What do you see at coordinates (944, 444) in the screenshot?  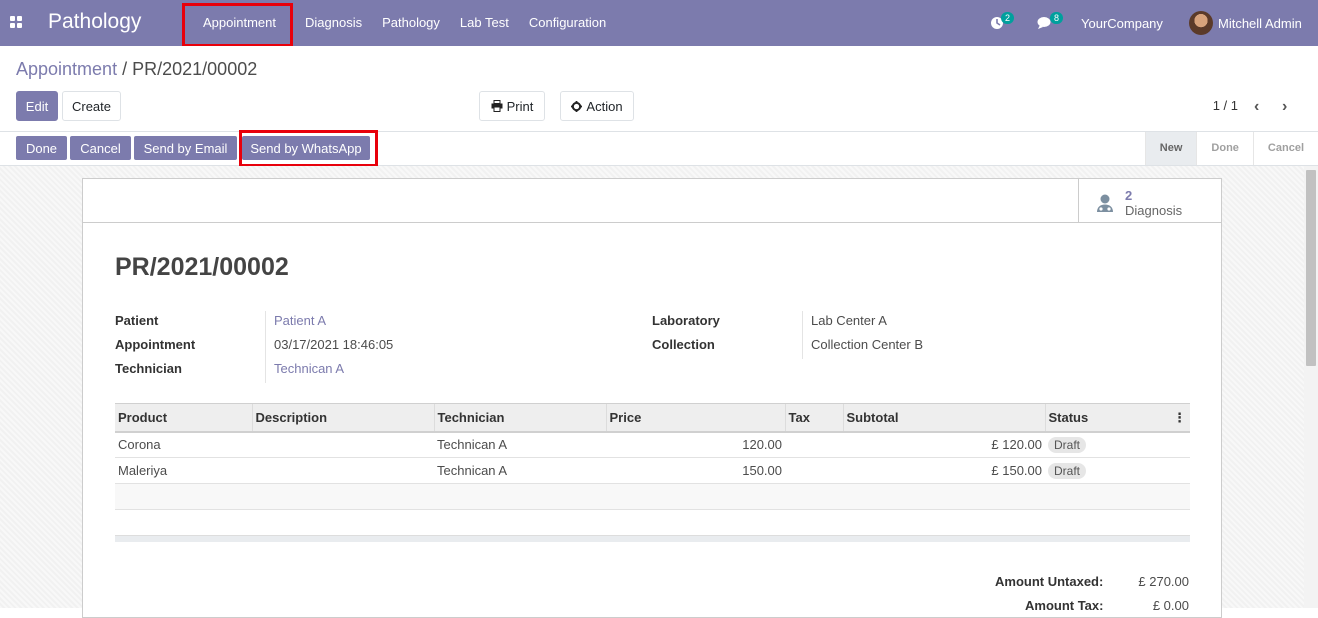 I see `cell-subtotal: £ 120.00` at bounding box center [944, 444].